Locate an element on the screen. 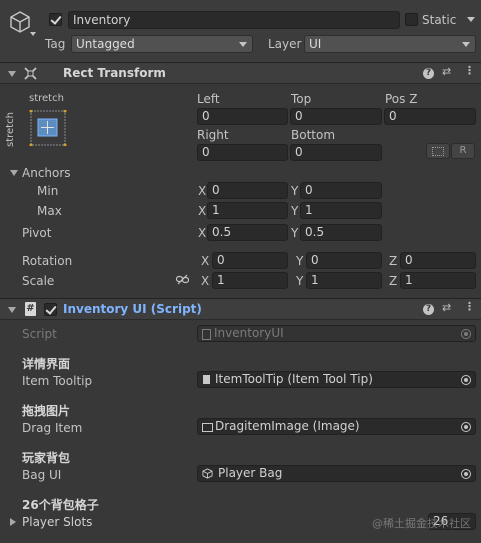 The width and height of the screenshot is (481, 543). gameobject-cube-icon is located at coordinates (207, 474).